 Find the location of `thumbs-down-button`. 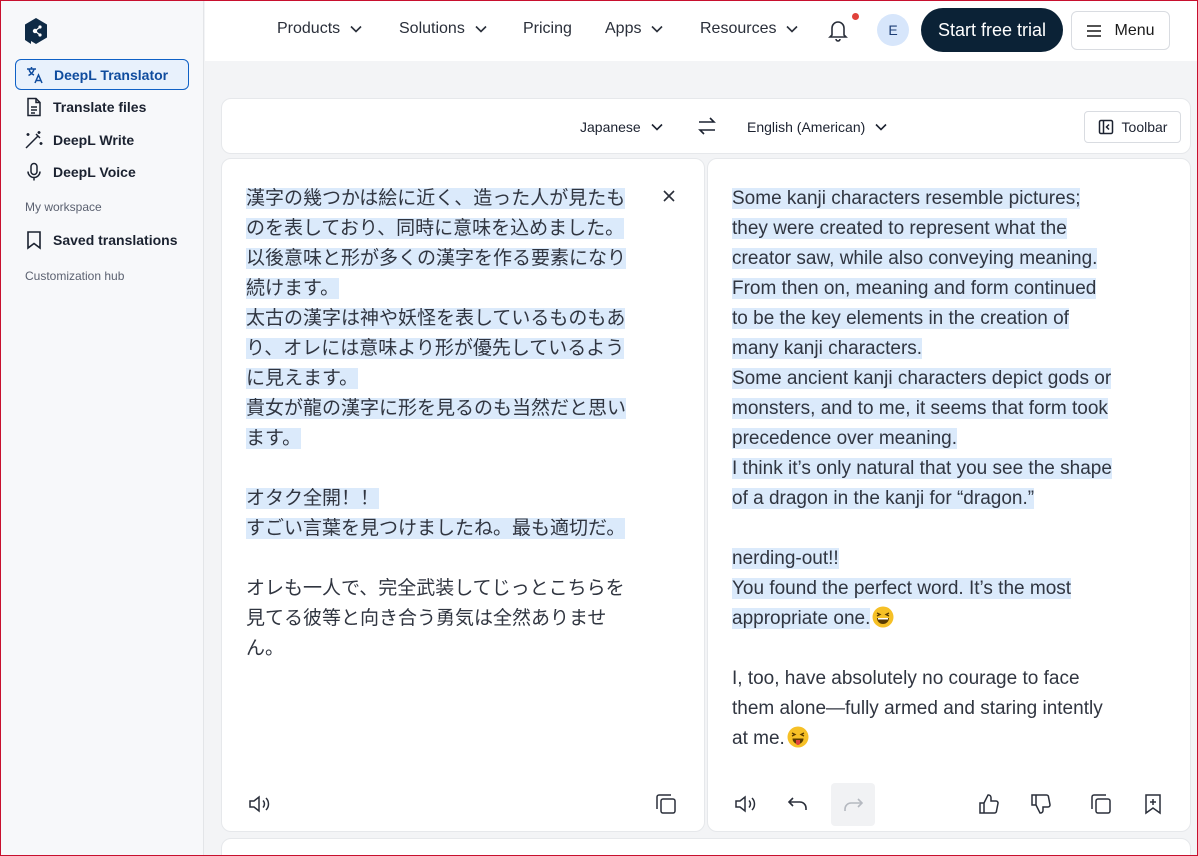

thumbs-down-button is located at coordinates (1041, 804).